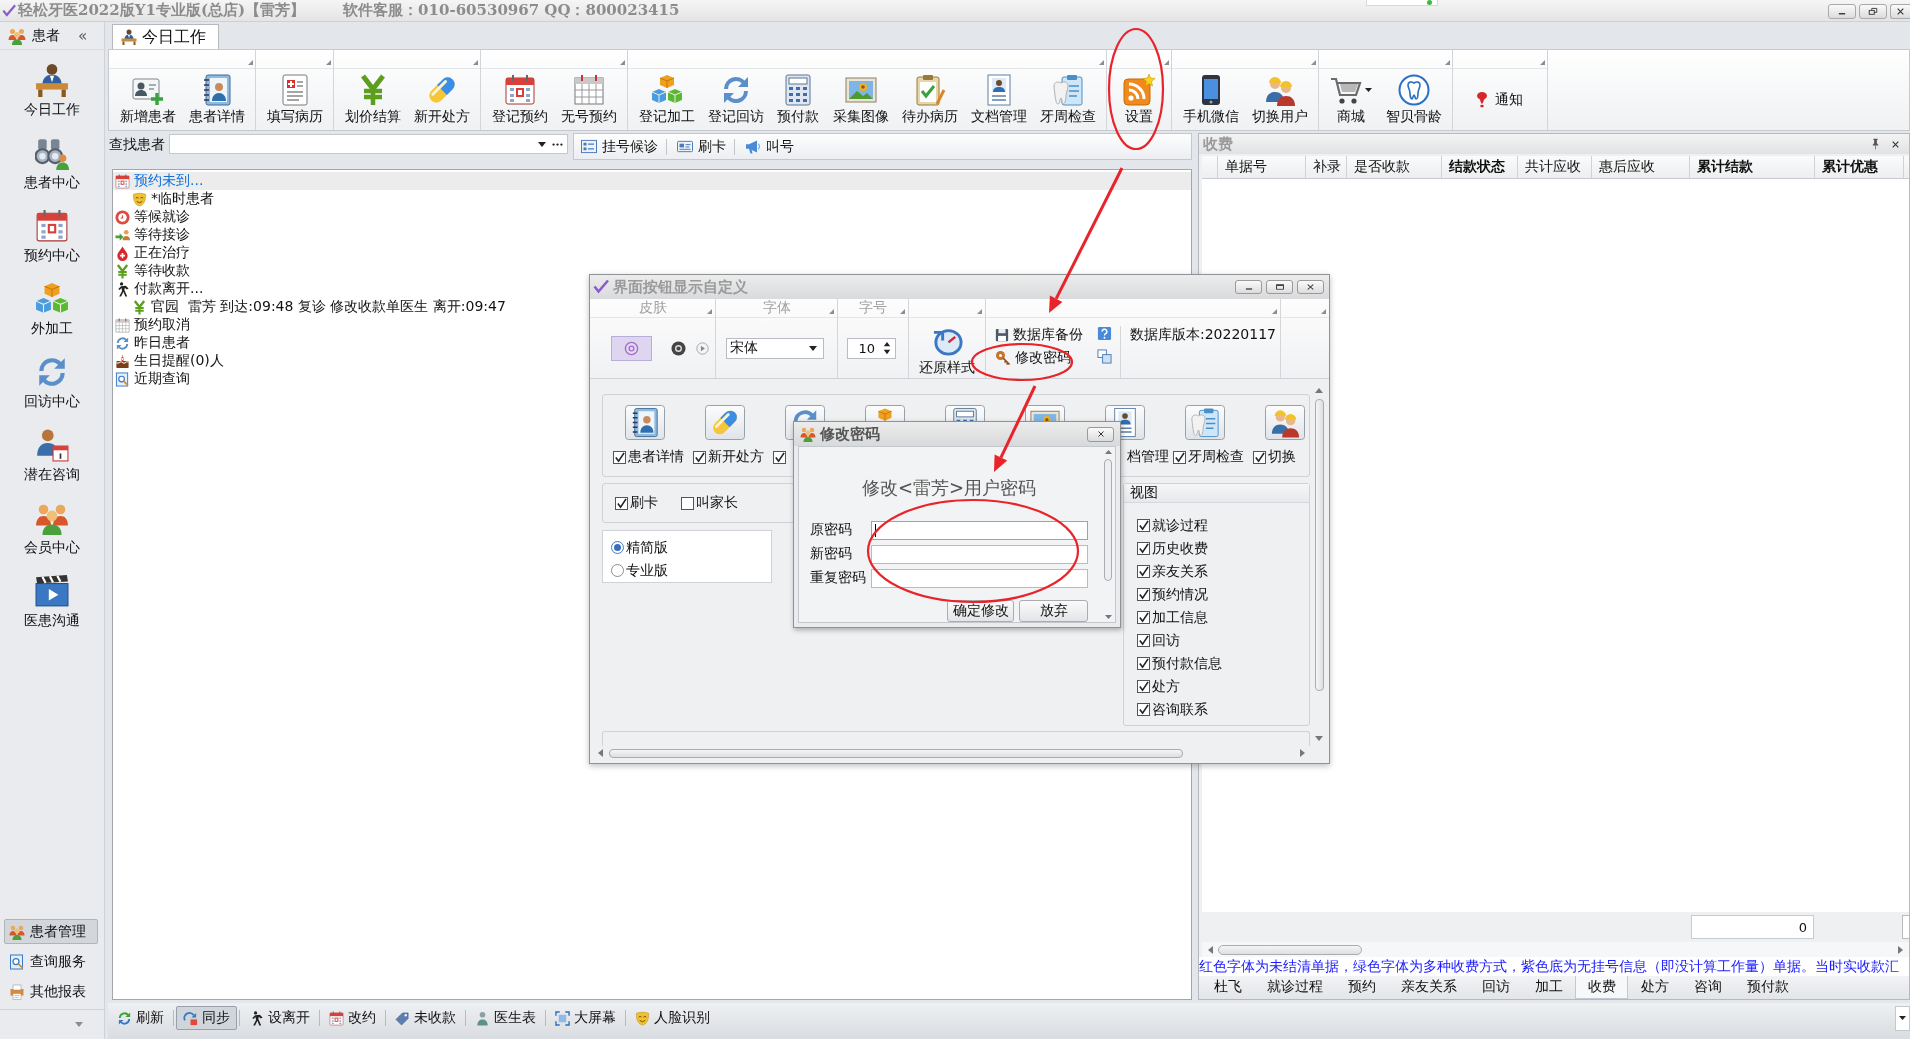 The height and width of the screenshot is (1039, 1910). I want to click on tab: 就诊过程, so click(1294, 987).